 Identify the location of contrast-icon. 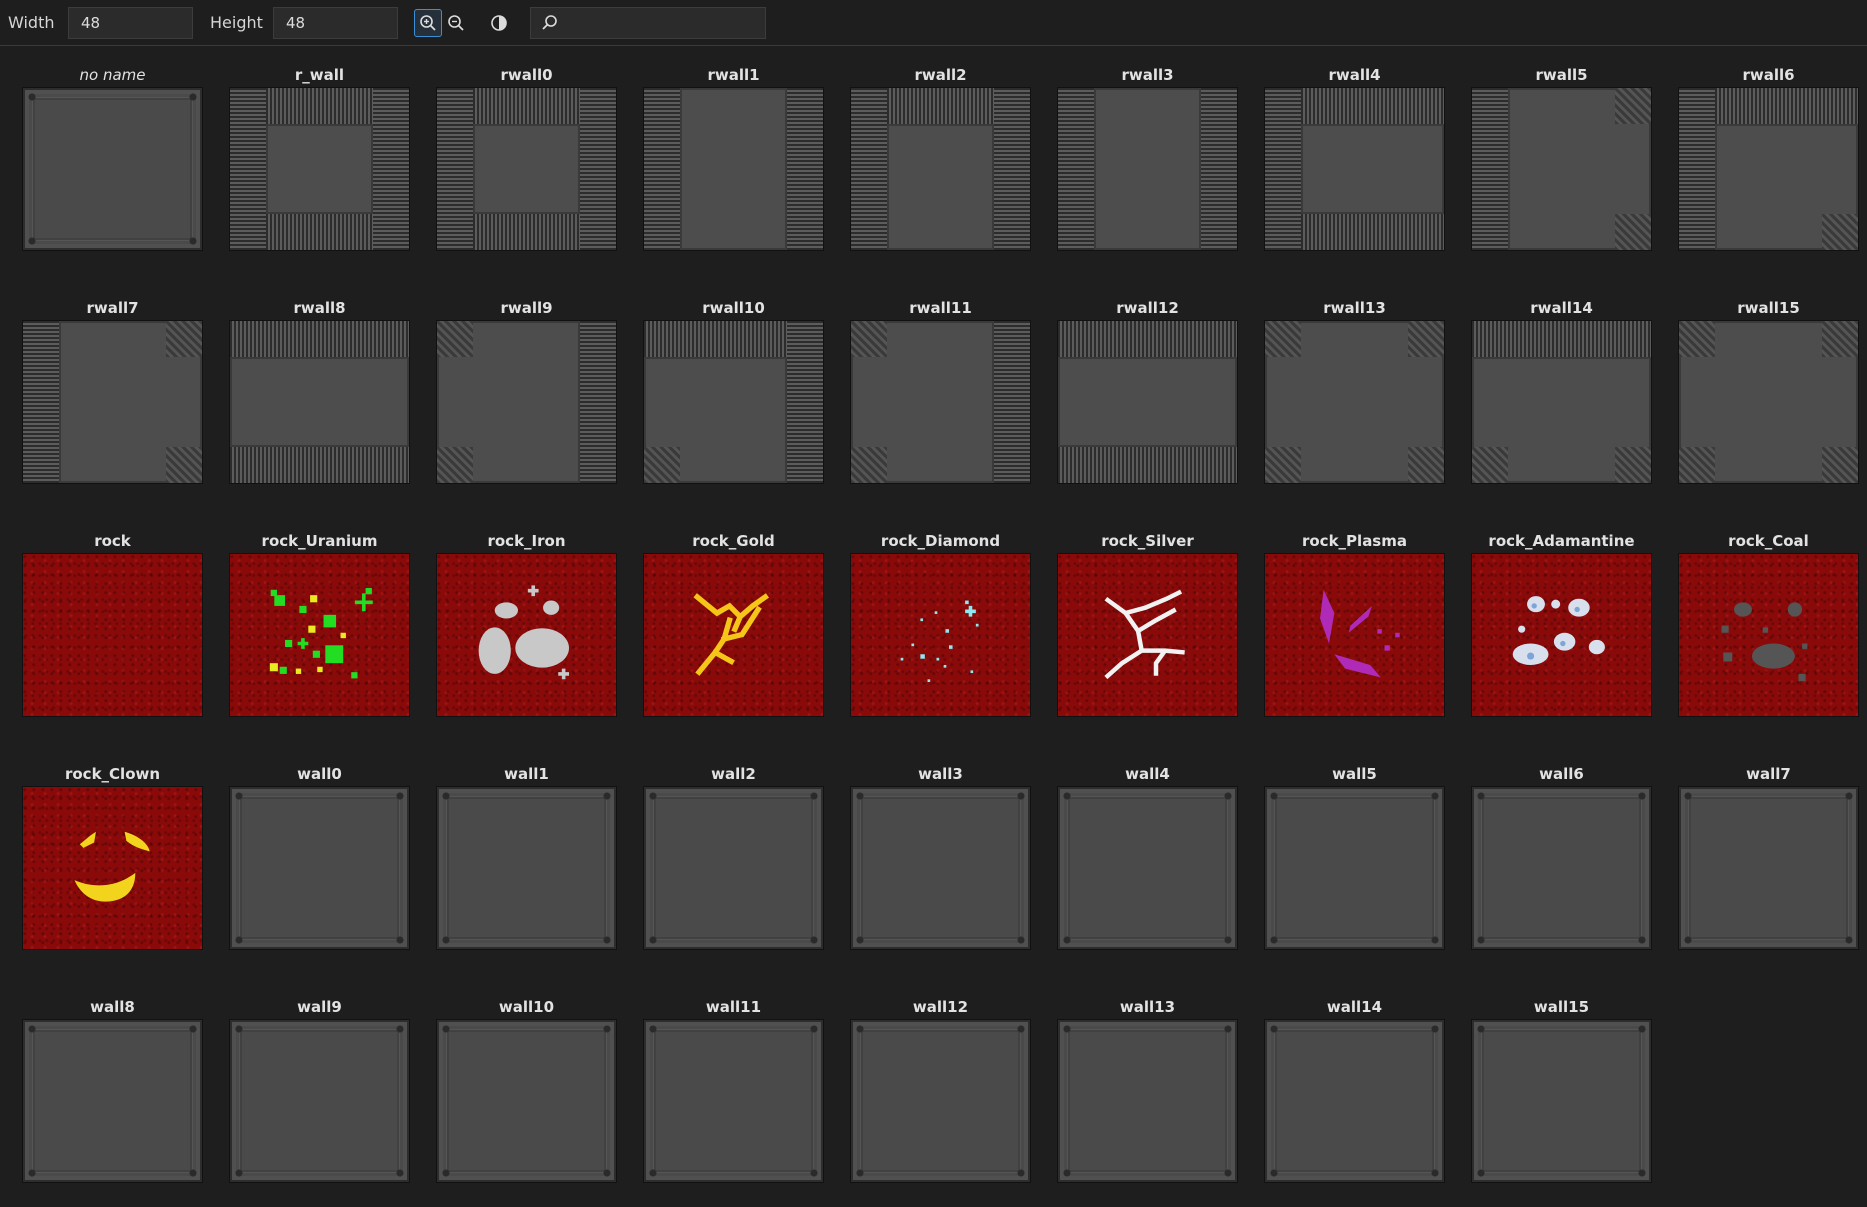
(499, 23).